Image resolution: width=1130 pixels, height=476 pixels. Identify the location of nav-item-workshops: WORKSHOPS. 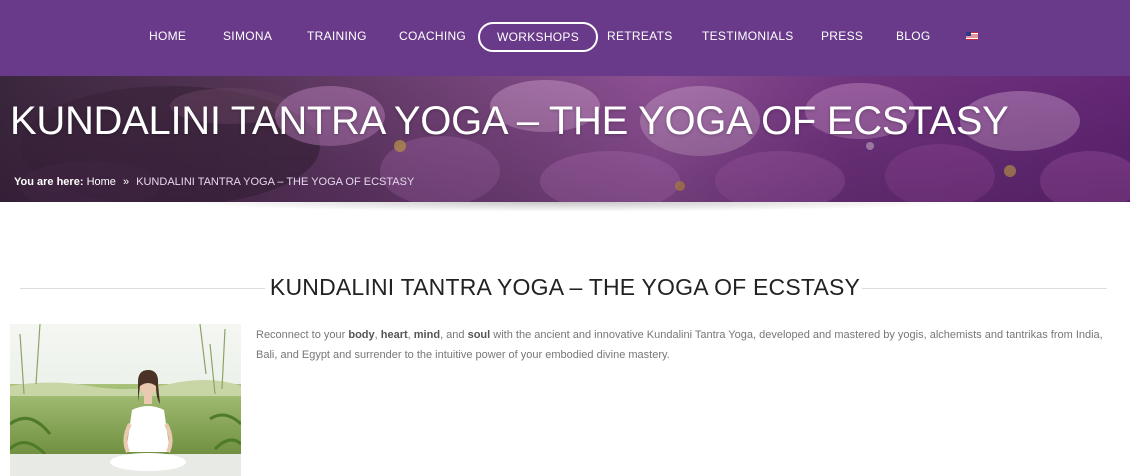
(538, 37).